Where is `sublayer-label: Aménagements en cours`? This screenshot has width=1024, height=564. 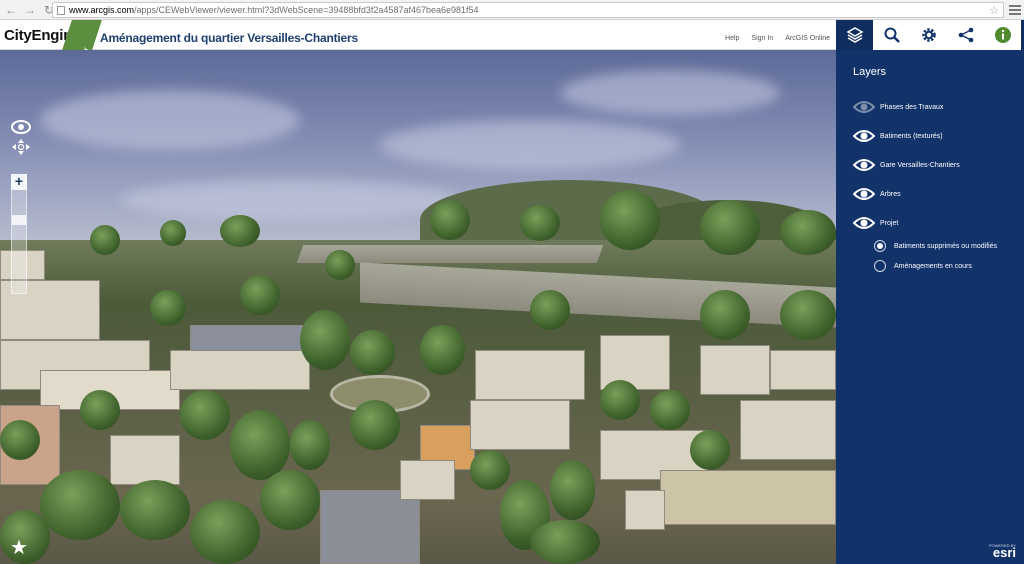
sublayer-label: Aménagements en cours is located at coordinates (933, 266).